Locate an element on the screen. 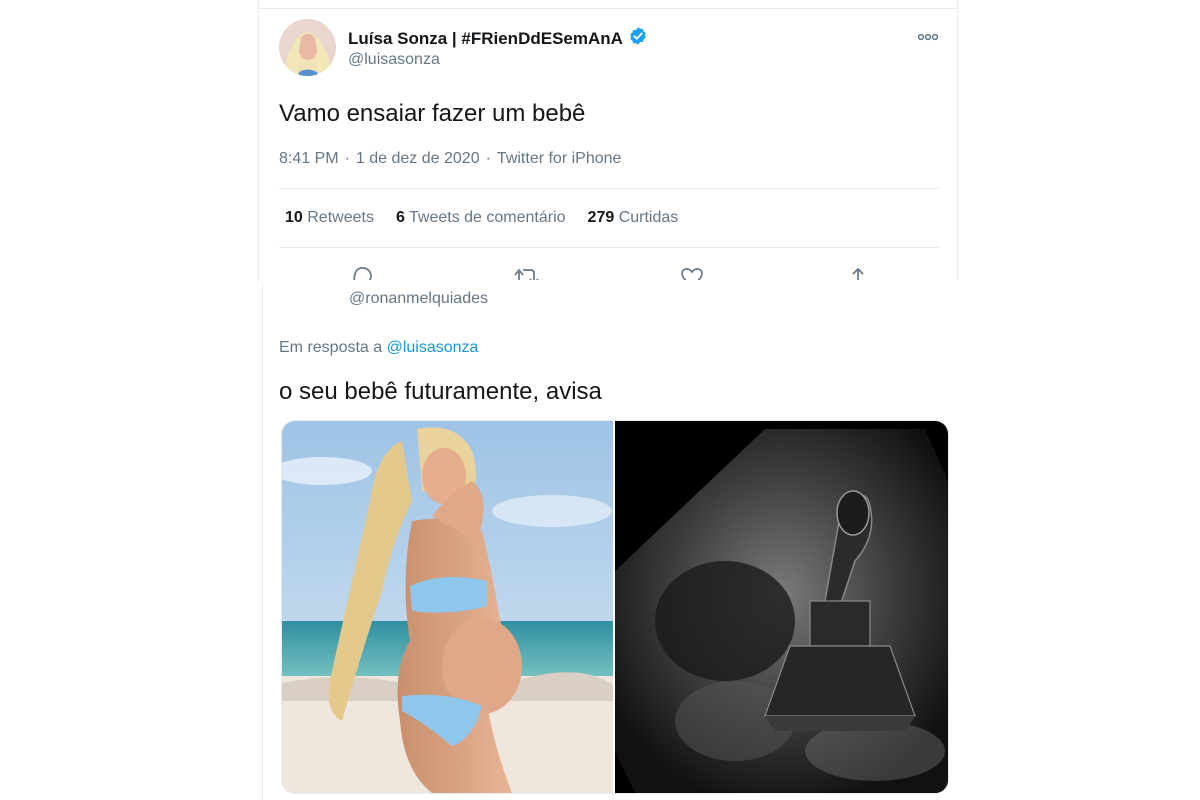 This screenshot has width=1200, height=800. tweet-date: 1 de dez de 2020 is located at coordinates (418, 158).